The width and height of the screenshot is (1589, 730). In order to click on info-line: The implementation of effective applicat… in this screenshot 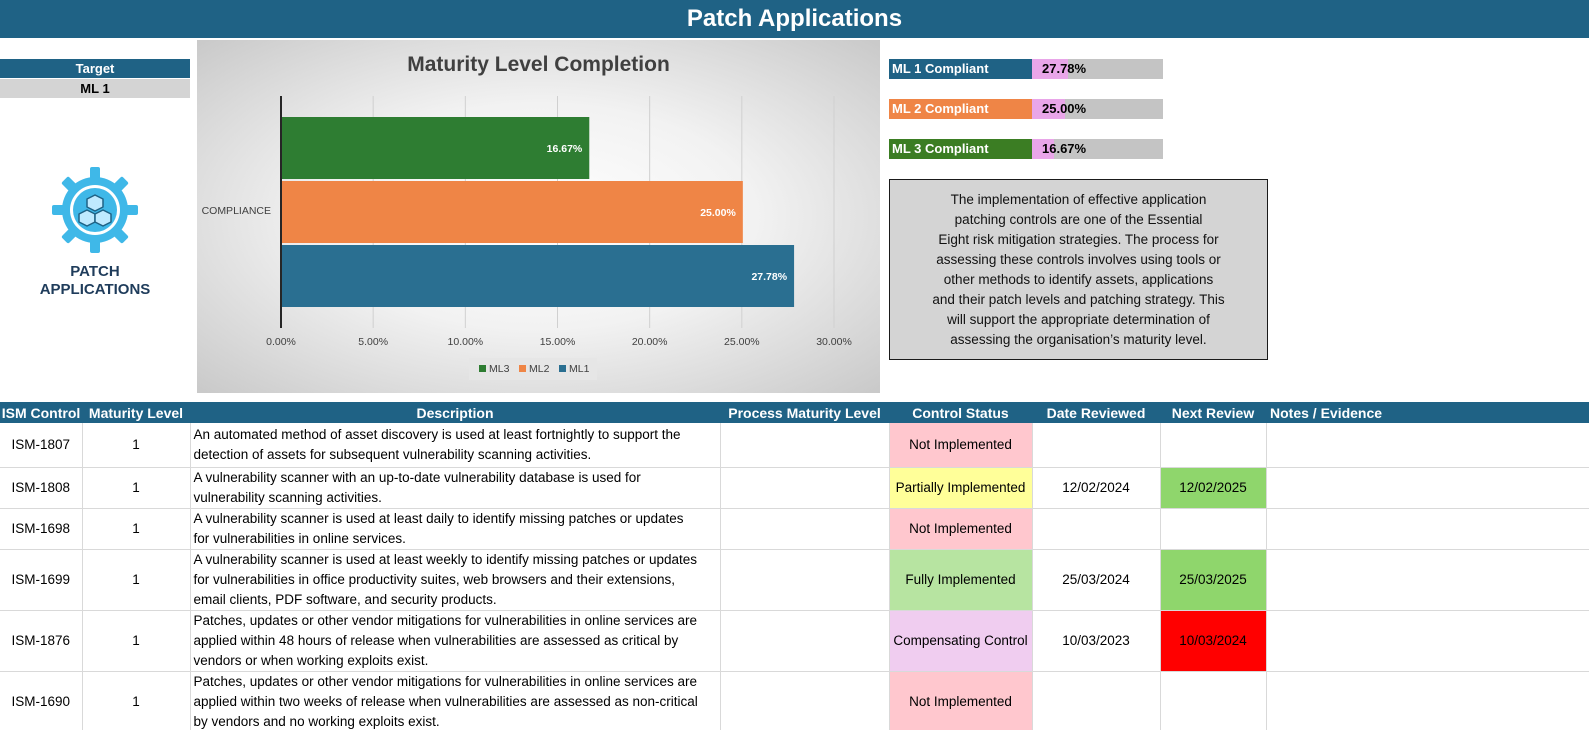, I will do `click(1078, 199)`.